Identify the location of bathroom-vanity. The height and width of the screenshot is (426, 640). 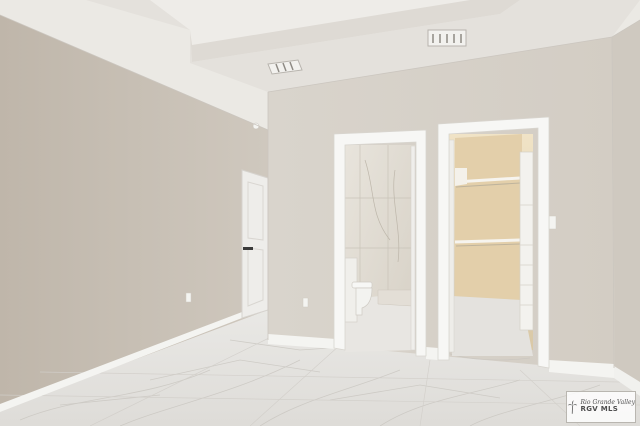
(351, 290).